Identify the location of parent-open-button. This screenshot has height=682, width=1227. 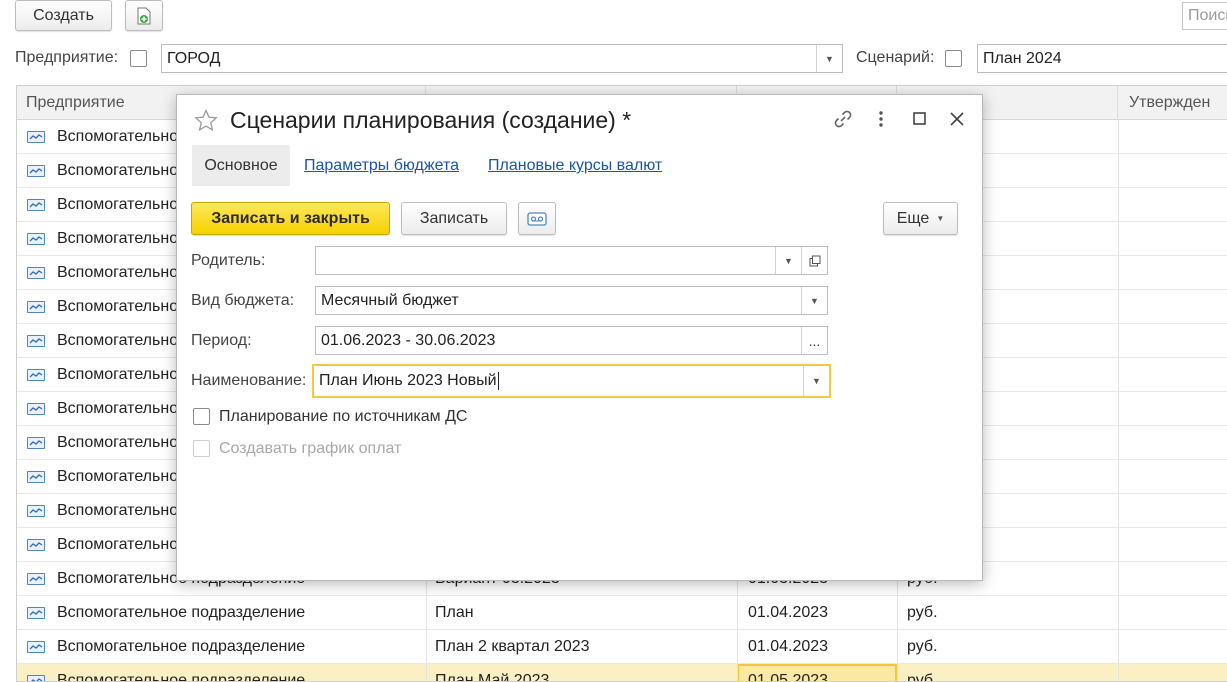
(814, 260).